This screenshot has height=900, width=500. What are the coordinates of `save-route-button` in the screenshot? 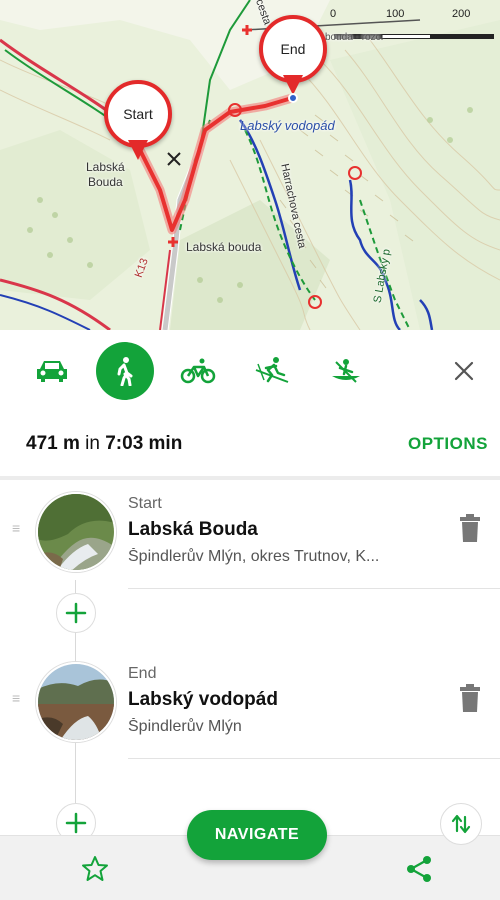 It's located at (95, 869).